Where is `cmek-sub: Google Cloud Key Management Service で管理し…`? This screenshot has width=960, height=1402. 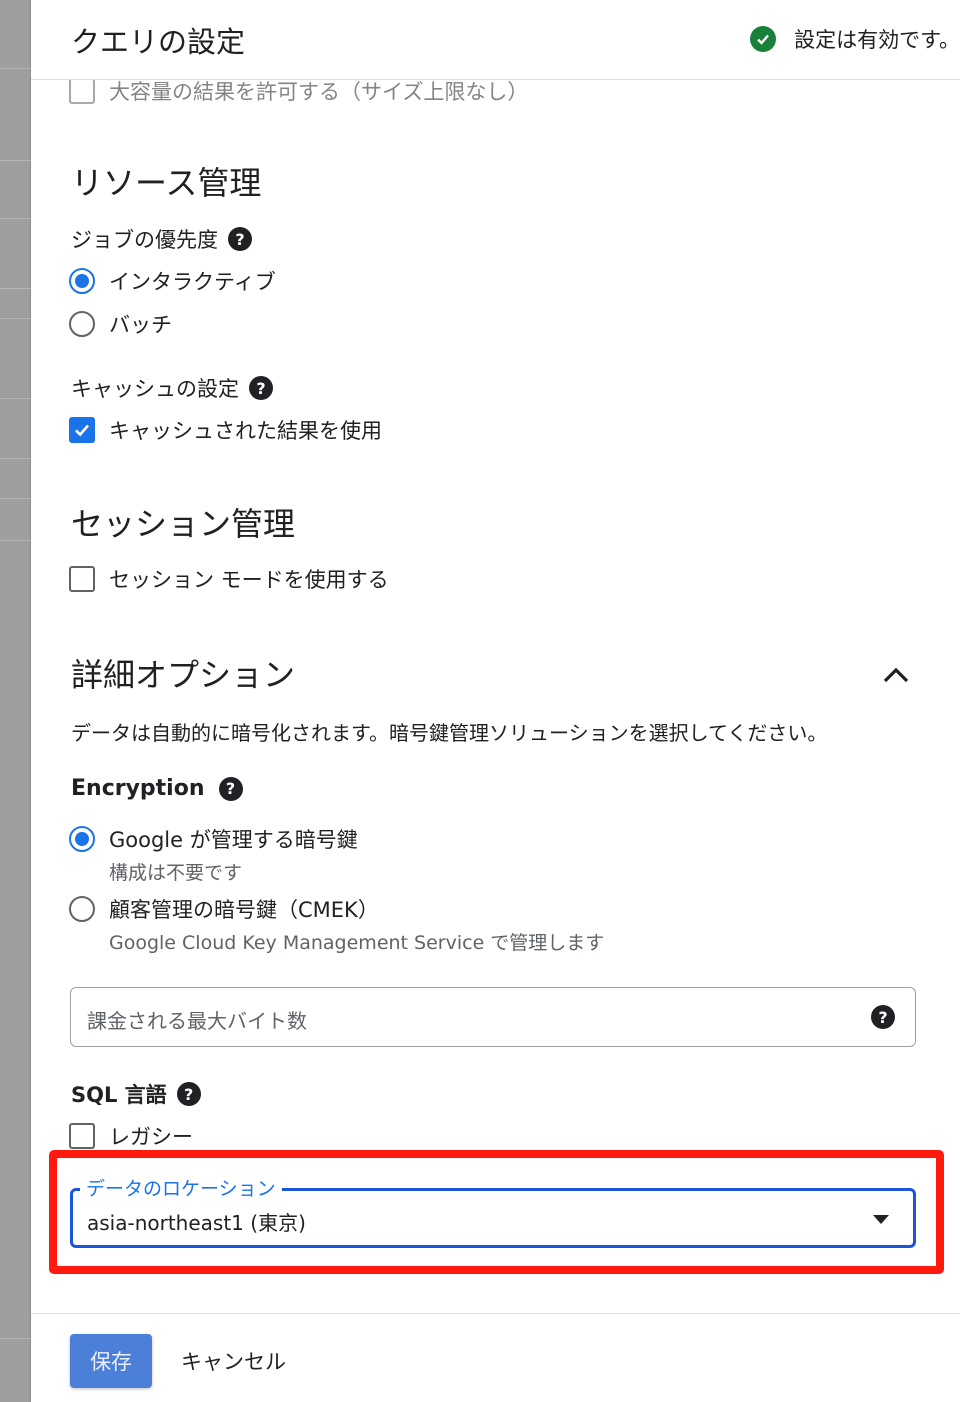 cmek-sub: Google Cloud Key Management Service で管理し… is located at coordinates (357, 943).